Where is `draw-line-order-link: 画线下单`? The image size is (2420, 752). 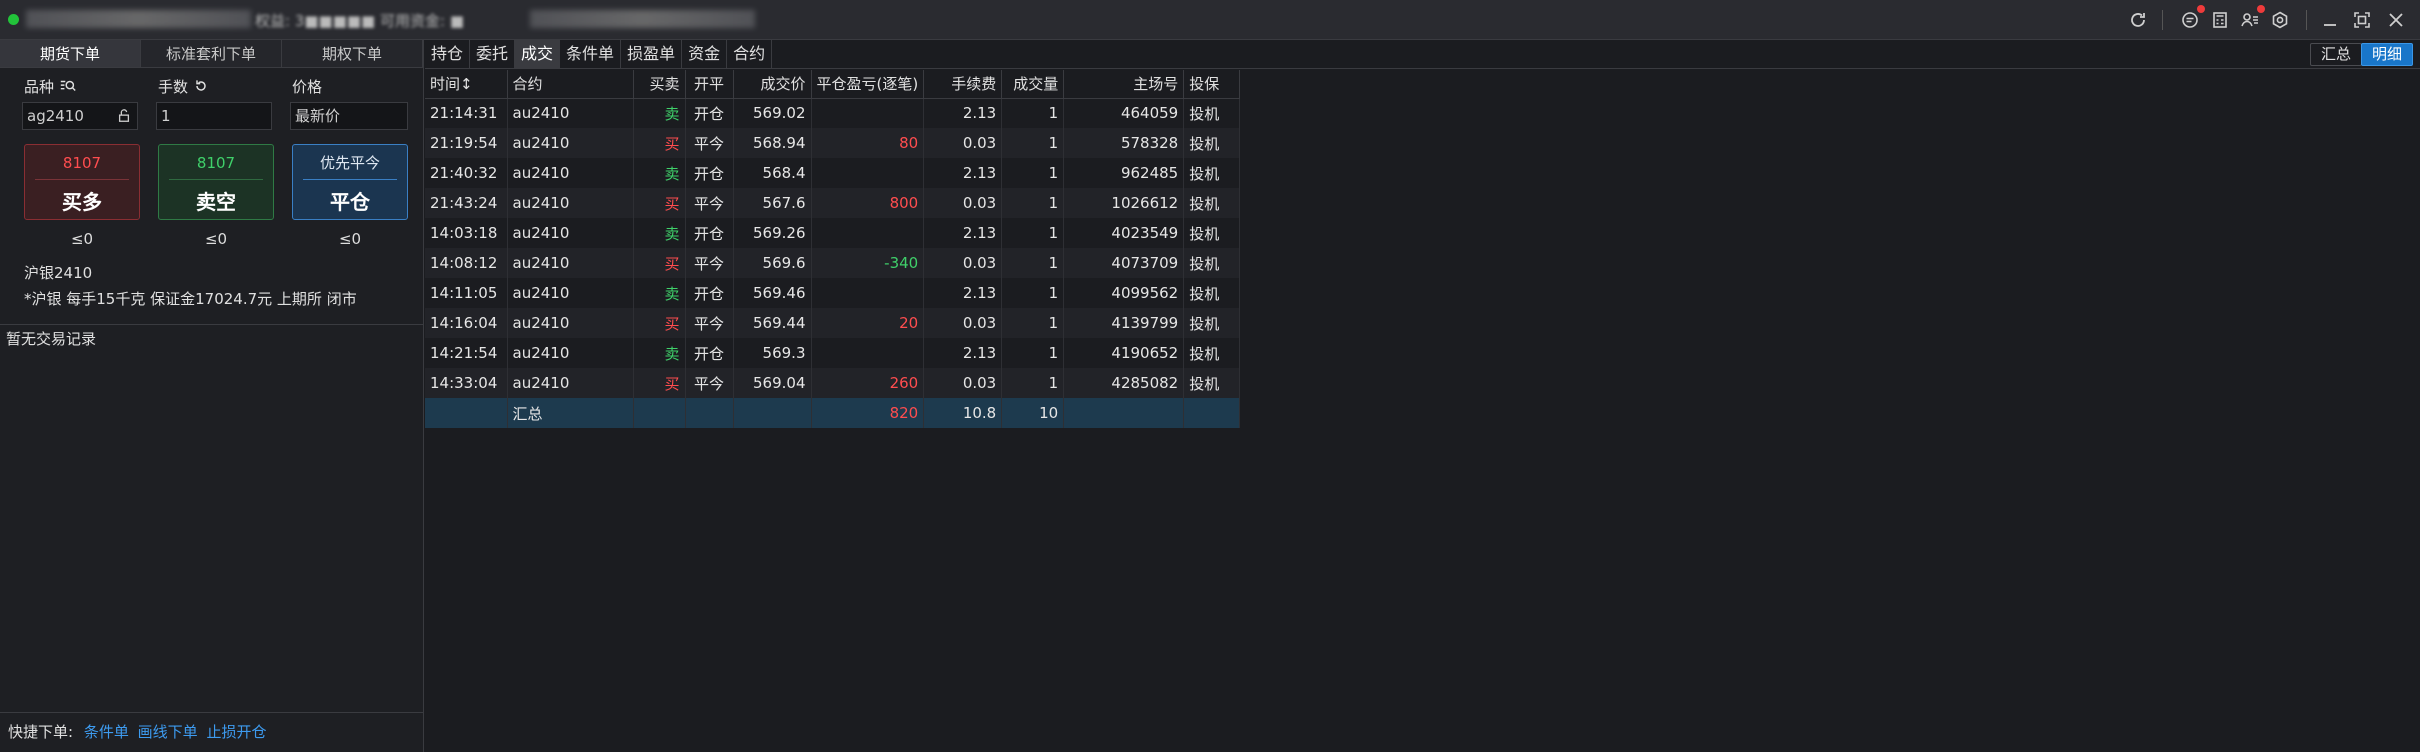
draw-line-order-link: 画线下单 is located at coordinates (168, 732).